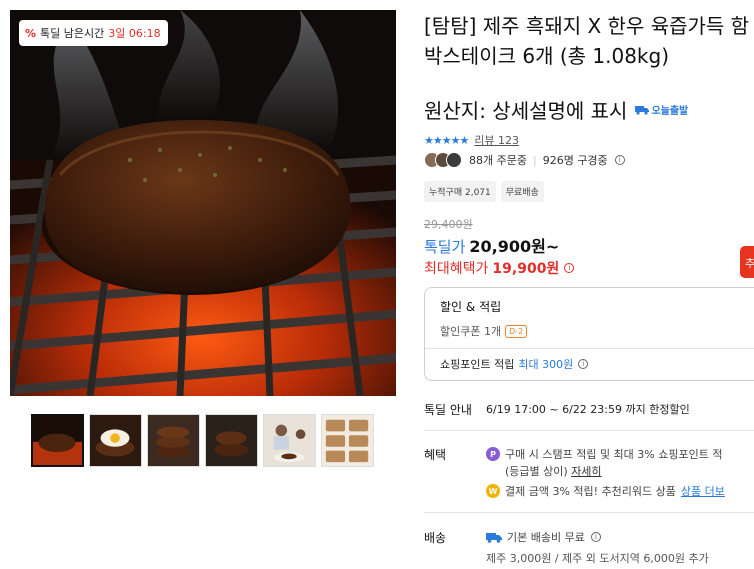 The width and height of the screenshot is (754, 569). I want to click on coupon-row: 할인쿠폰 1개 D-2, so click(484, 331).